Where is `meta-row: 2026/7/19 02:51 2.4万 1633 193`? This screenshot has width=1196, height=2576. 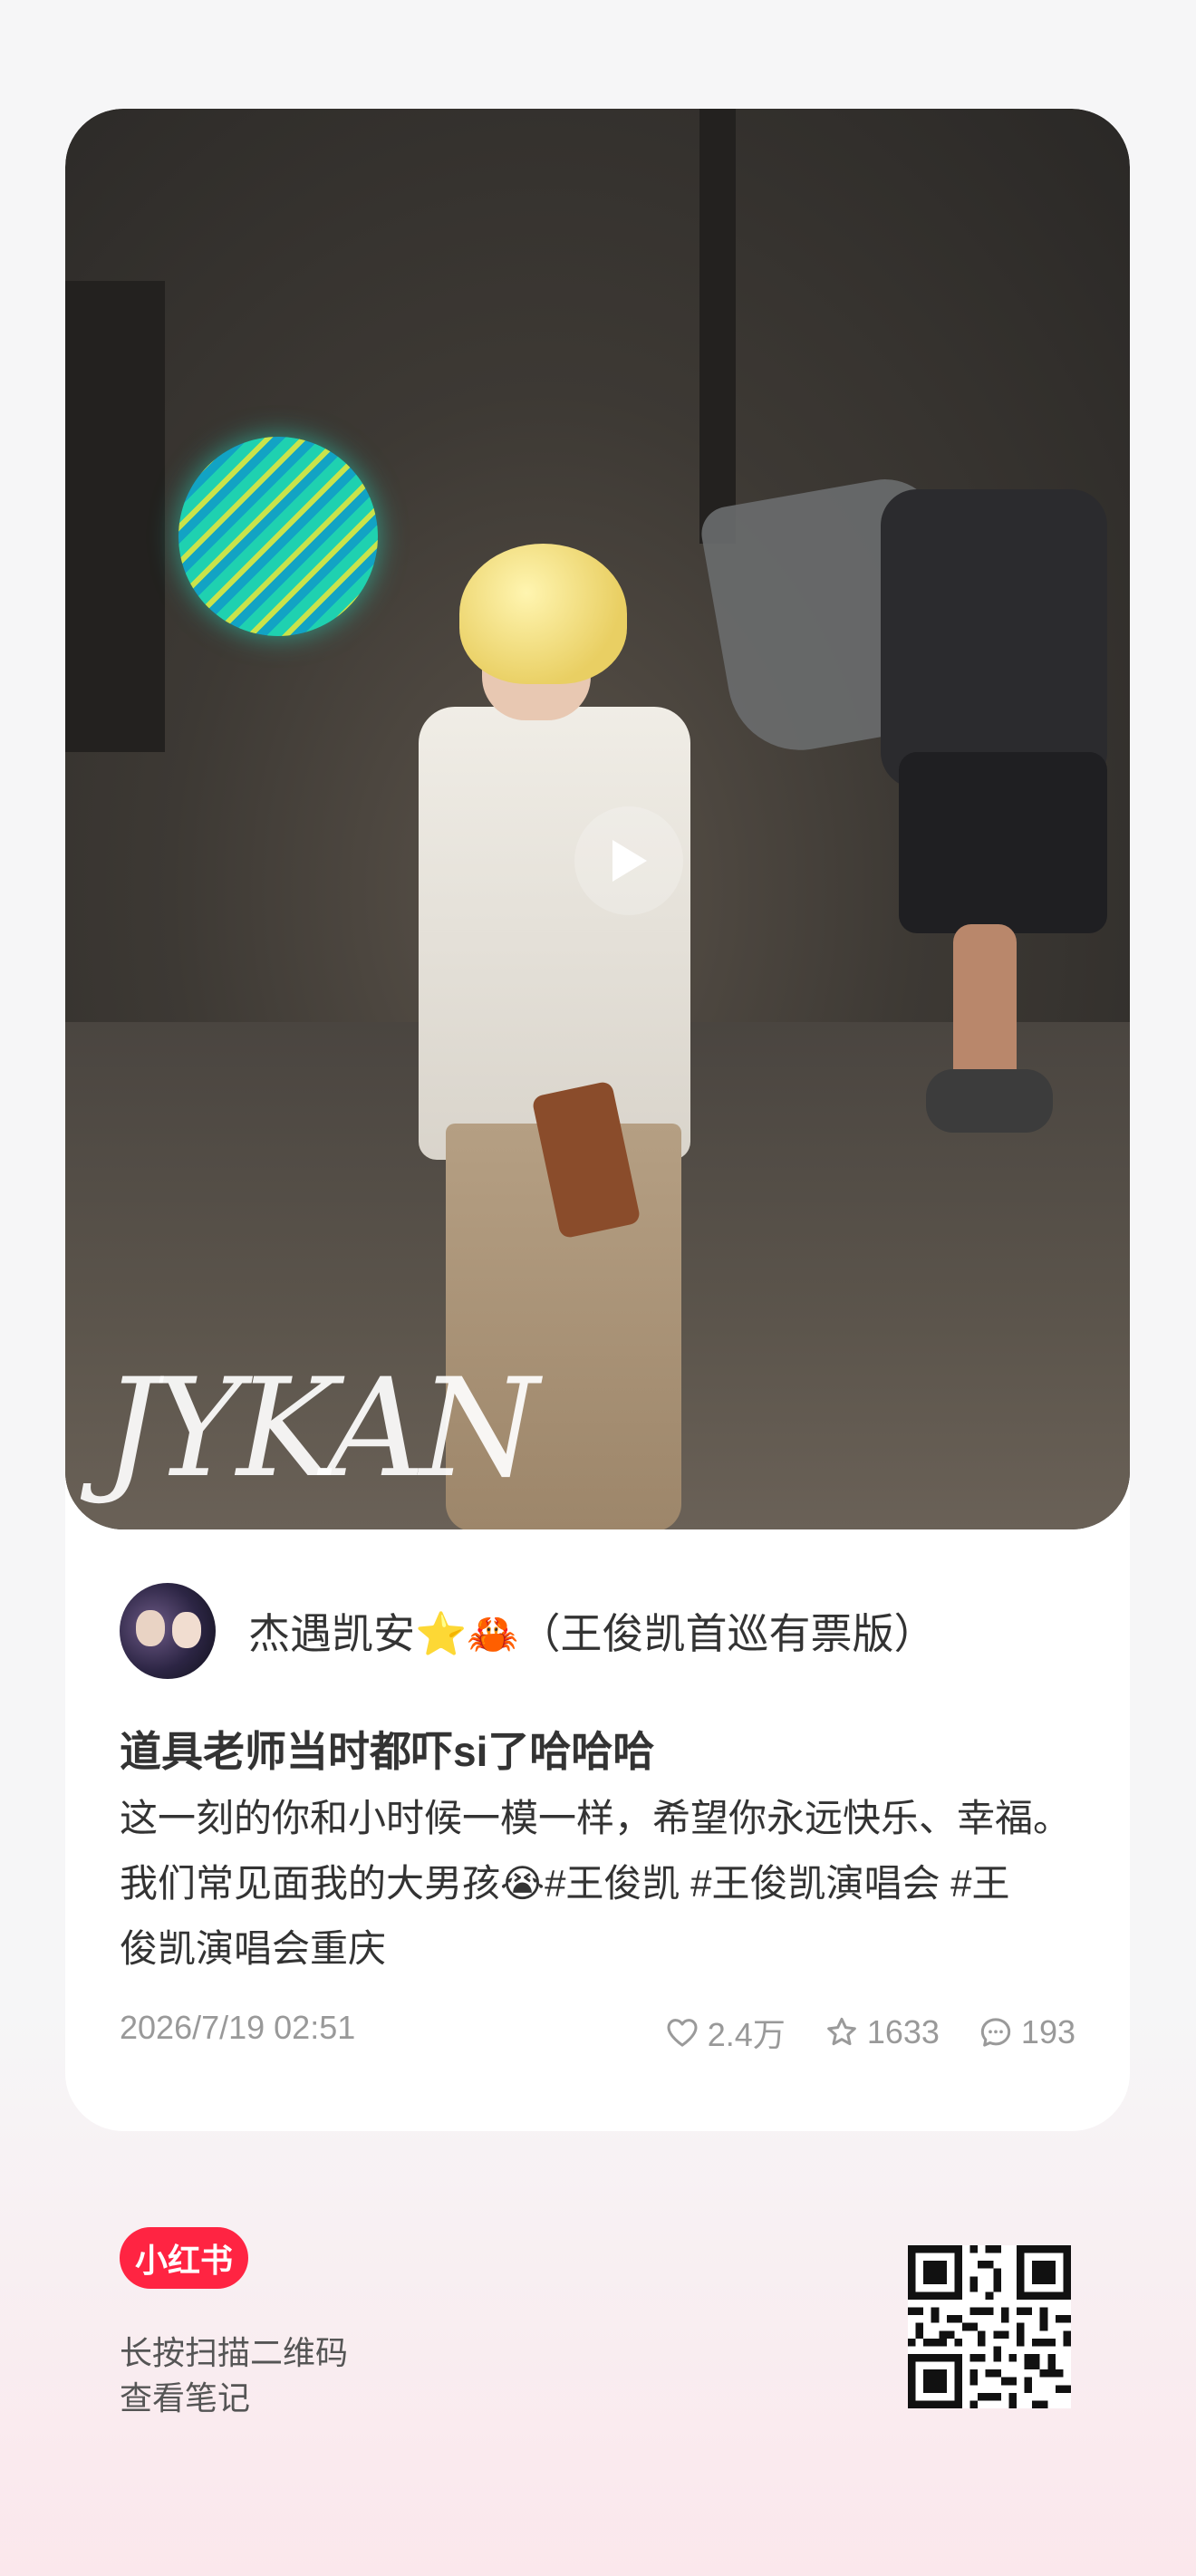 meta-row: 2026/7/19 02:51 2.4万 1633 193 is located at coordinates (597, 2027).